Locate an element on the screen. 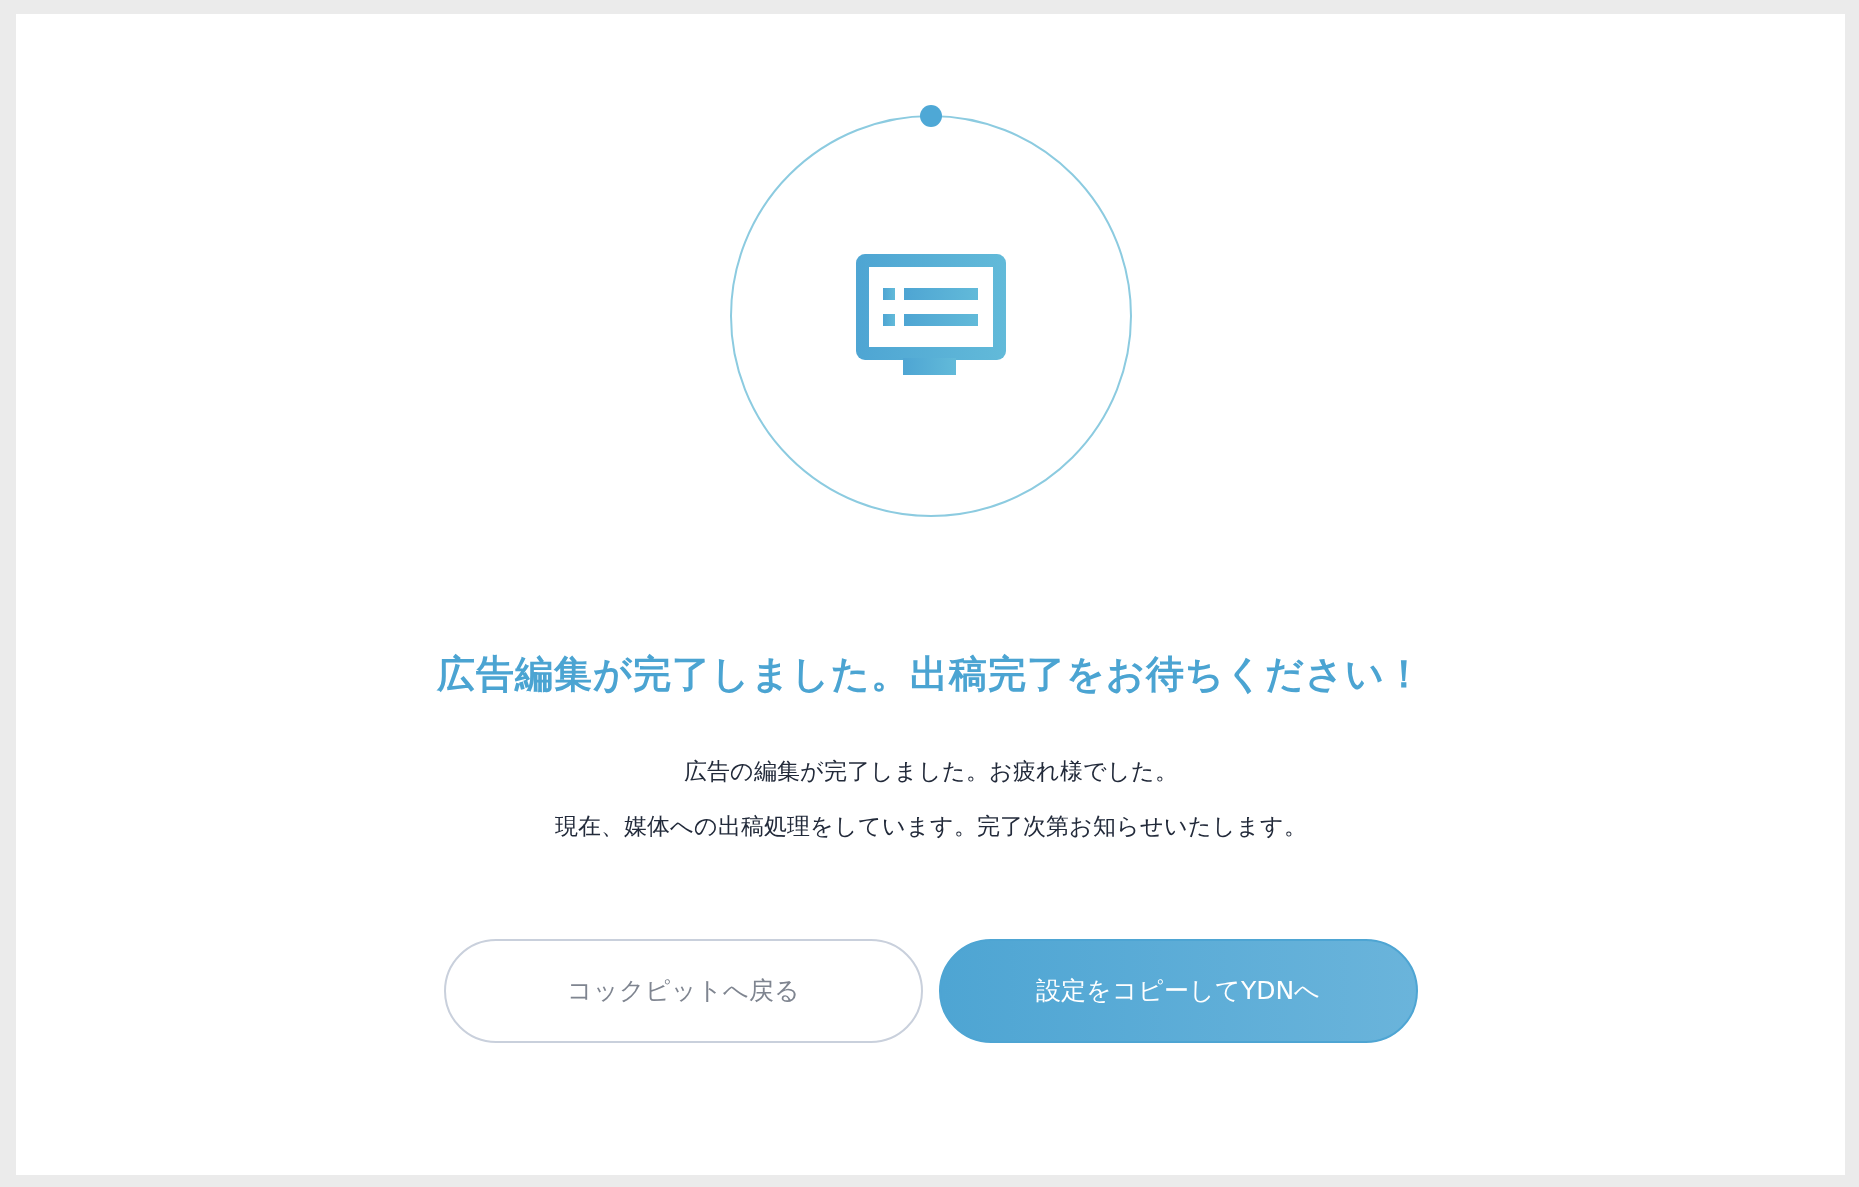 The height and width of the screenshot is (1187, 1859). message-text: 広告の編集が完了しました。お疲れ様でした。 is located at coordinates (930, 771).